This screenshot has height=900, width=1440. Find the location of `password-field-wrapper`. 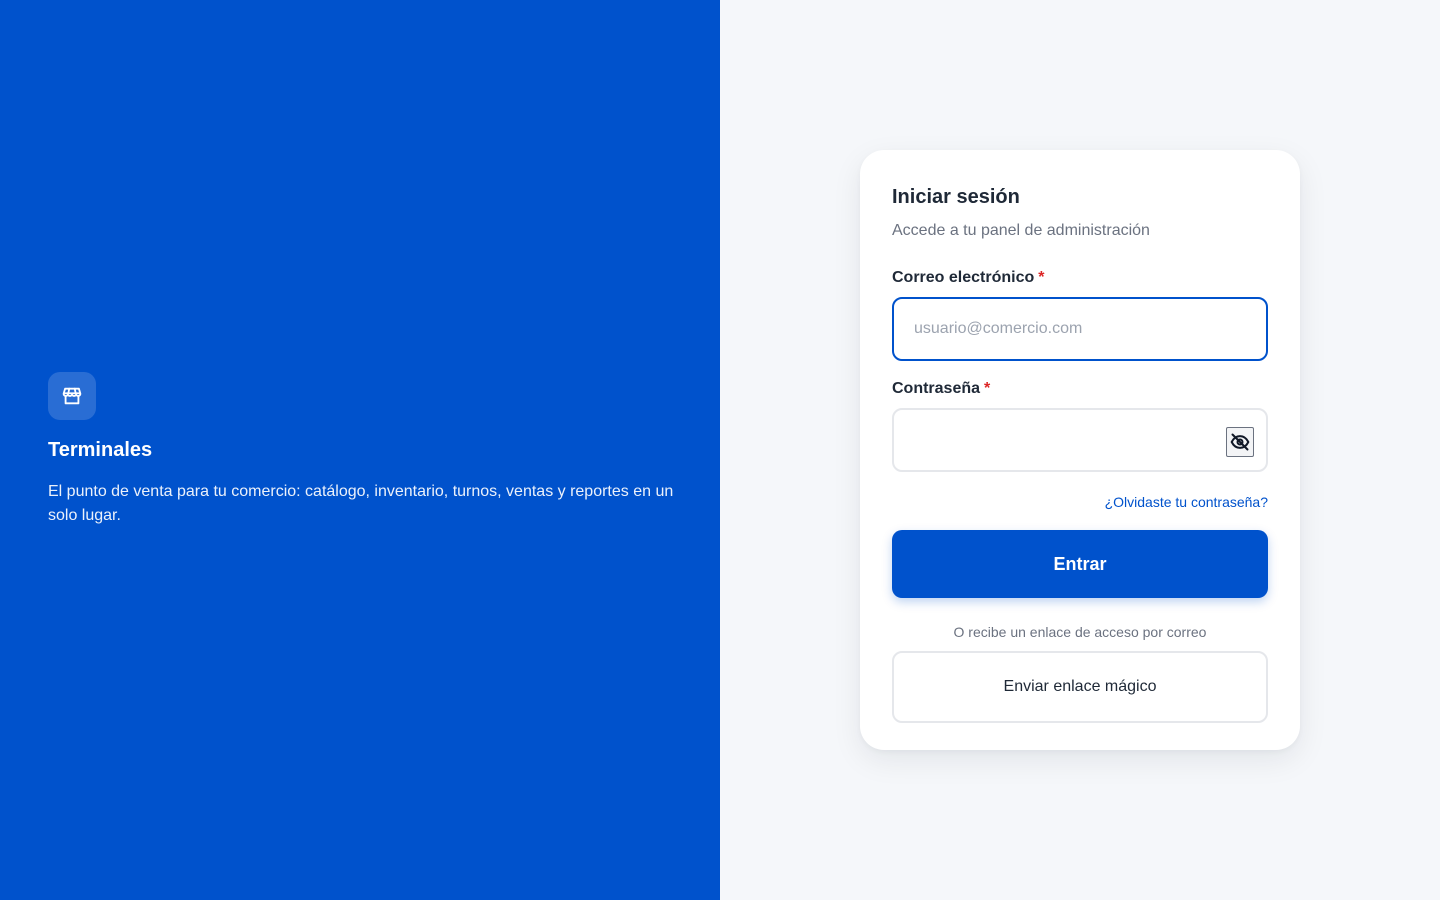

password-field-wrapper is located at coordinates (1080, 440).